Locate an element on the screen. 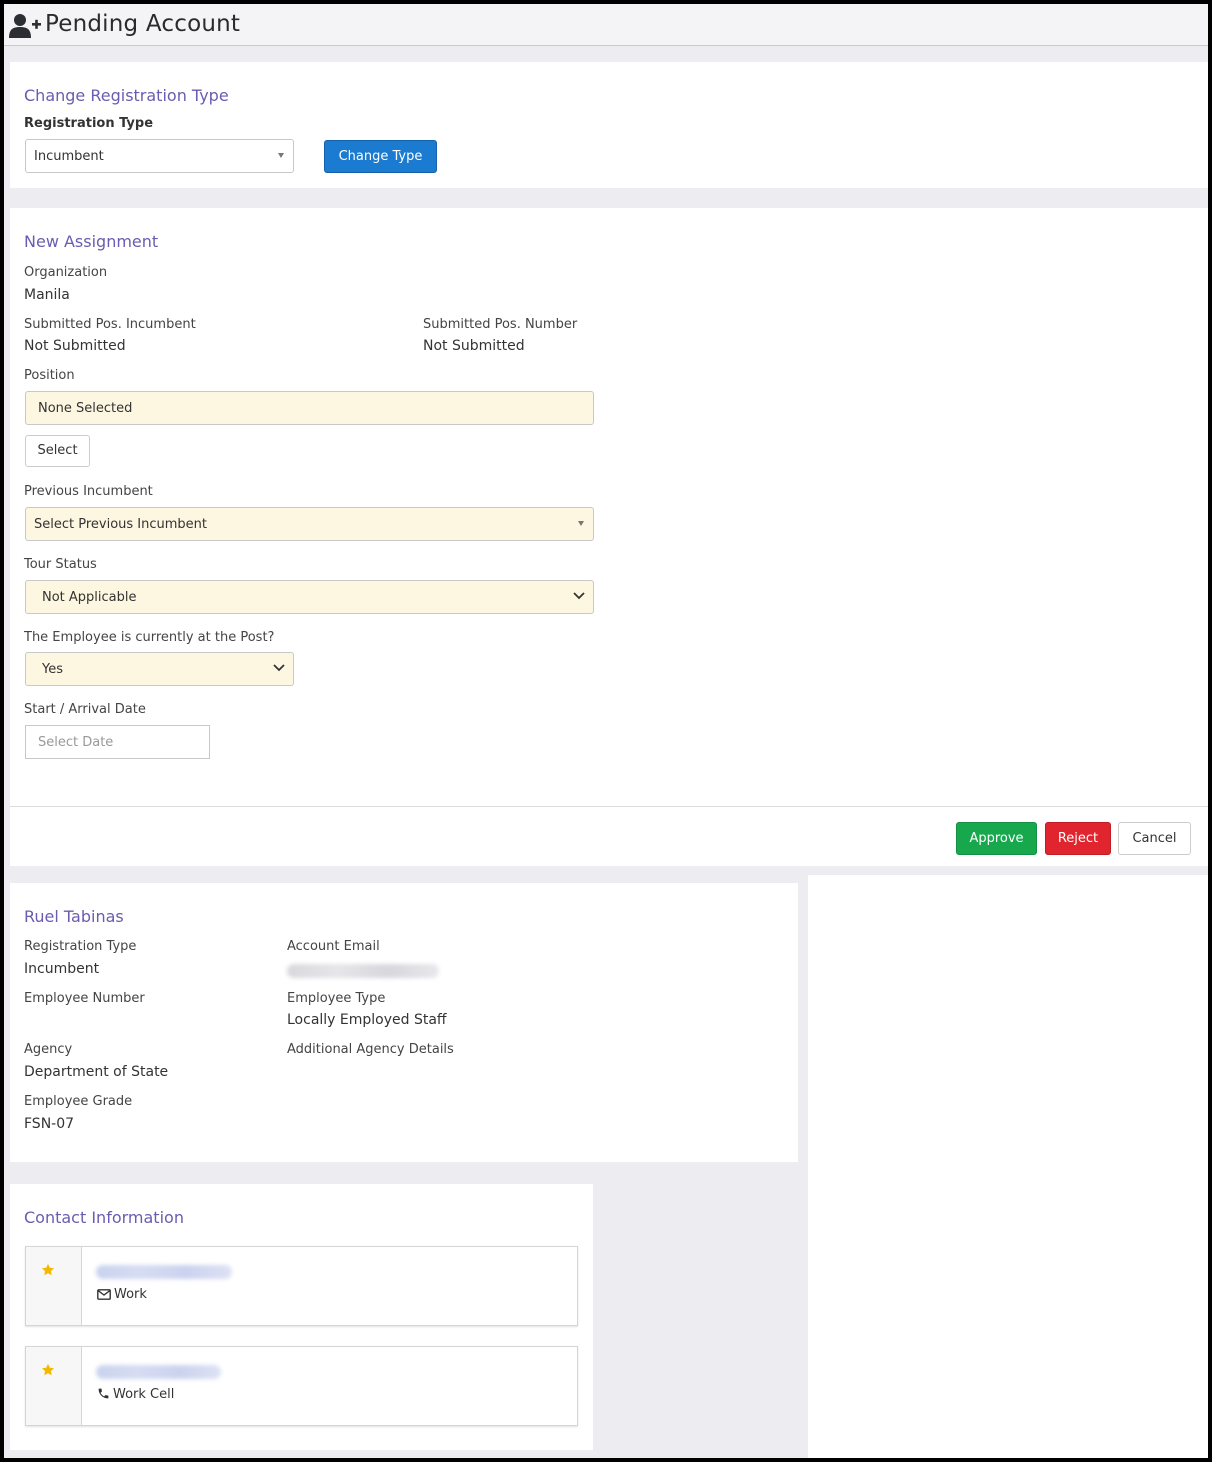 The width and height of the screenshot is (1212, 1462). submitted-incumbent-value: Not Submitted is located at coordinates (75, 346).